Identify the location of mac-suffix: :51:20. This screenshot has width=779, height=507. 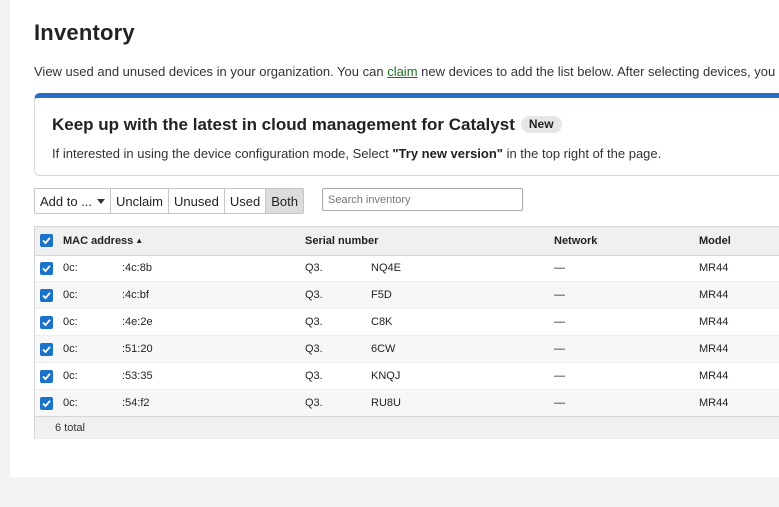
(137, 349).